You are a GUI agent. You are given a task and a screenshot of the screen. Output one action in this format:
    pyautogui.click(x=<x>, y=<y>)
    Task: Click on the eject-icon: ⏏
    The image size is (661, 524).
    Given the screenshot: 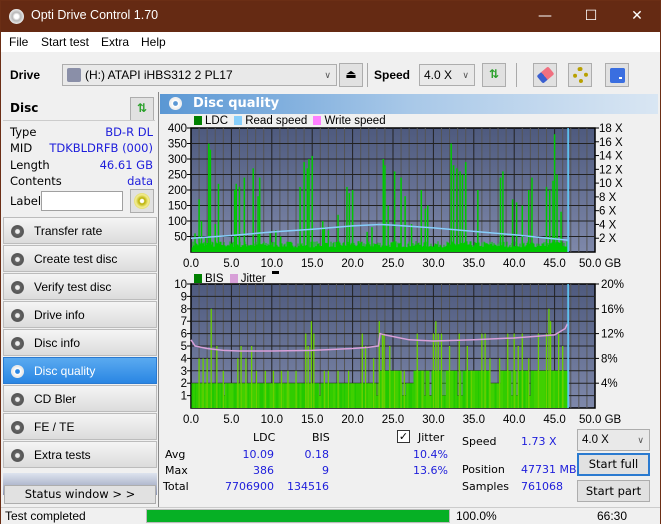 What is the action you would take?
    pyautogui.click(x=351, y=74)
    